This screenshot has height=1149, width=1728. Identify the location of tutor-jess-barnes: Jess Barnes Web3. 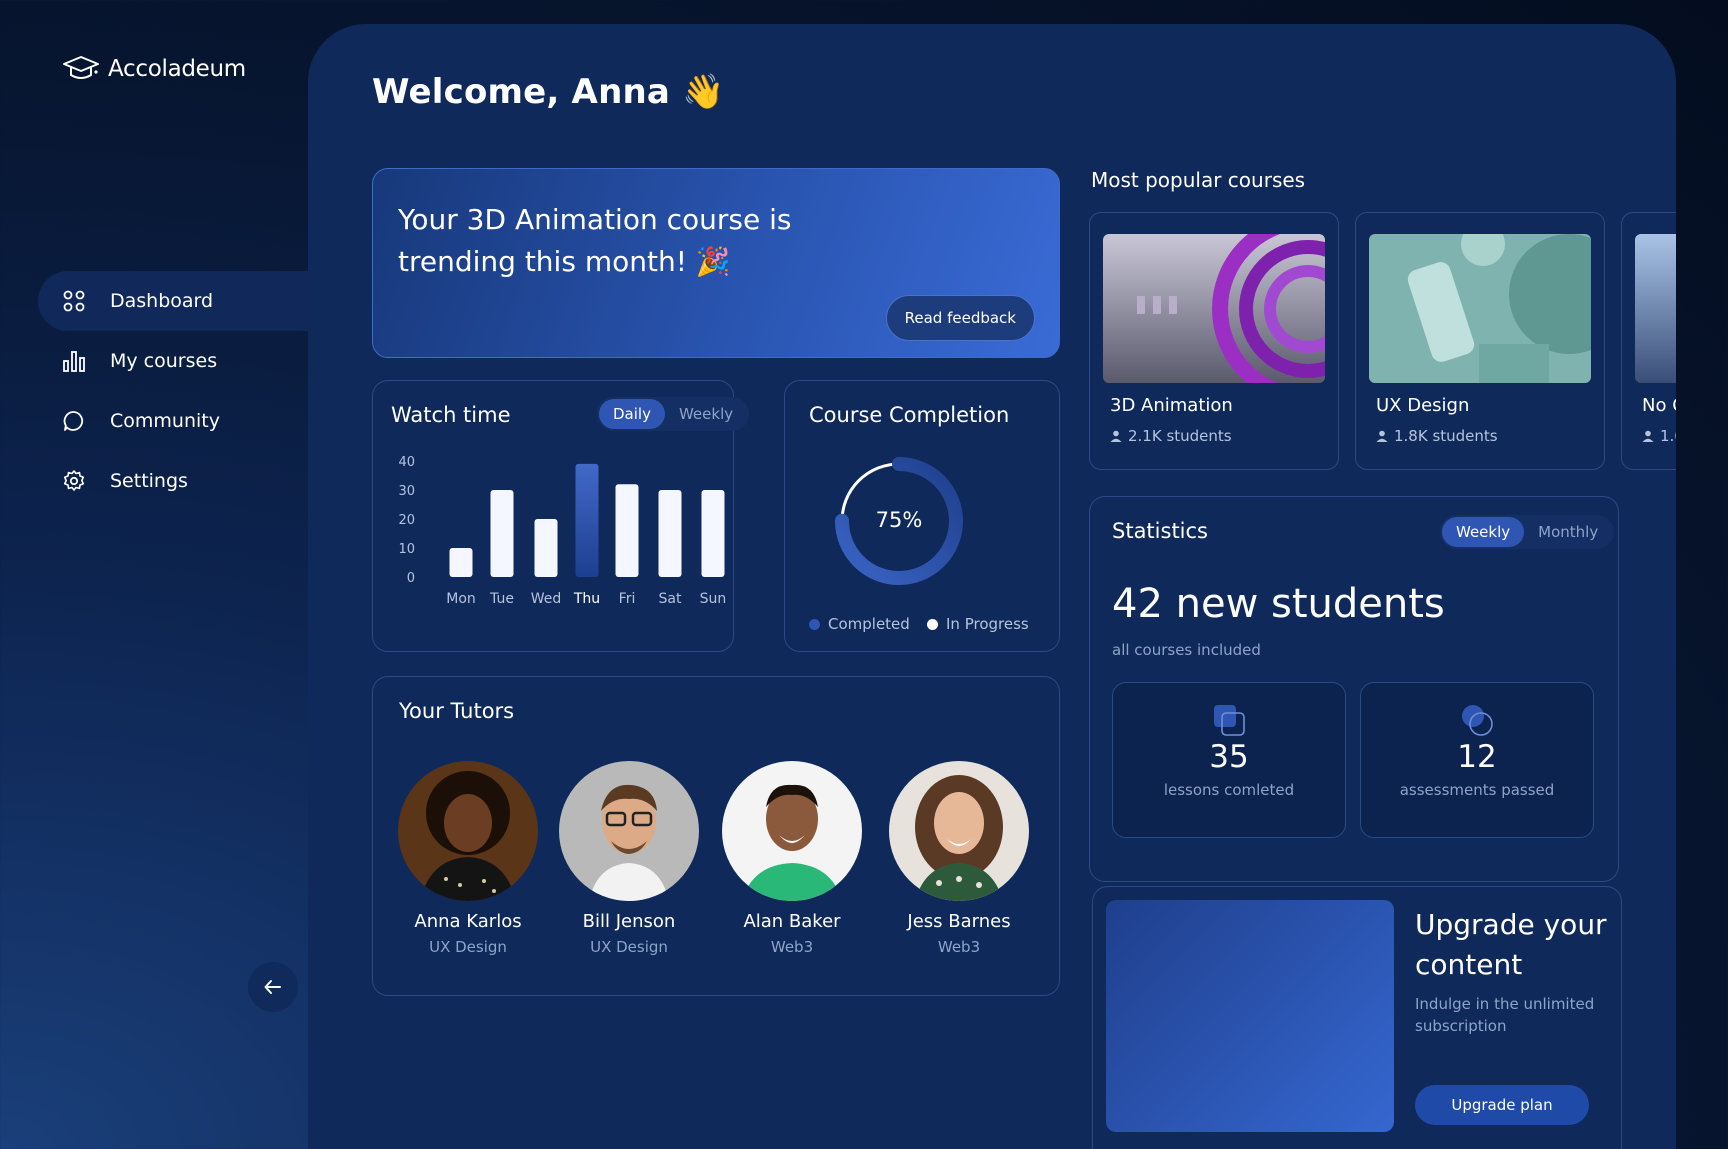
(959, 858).